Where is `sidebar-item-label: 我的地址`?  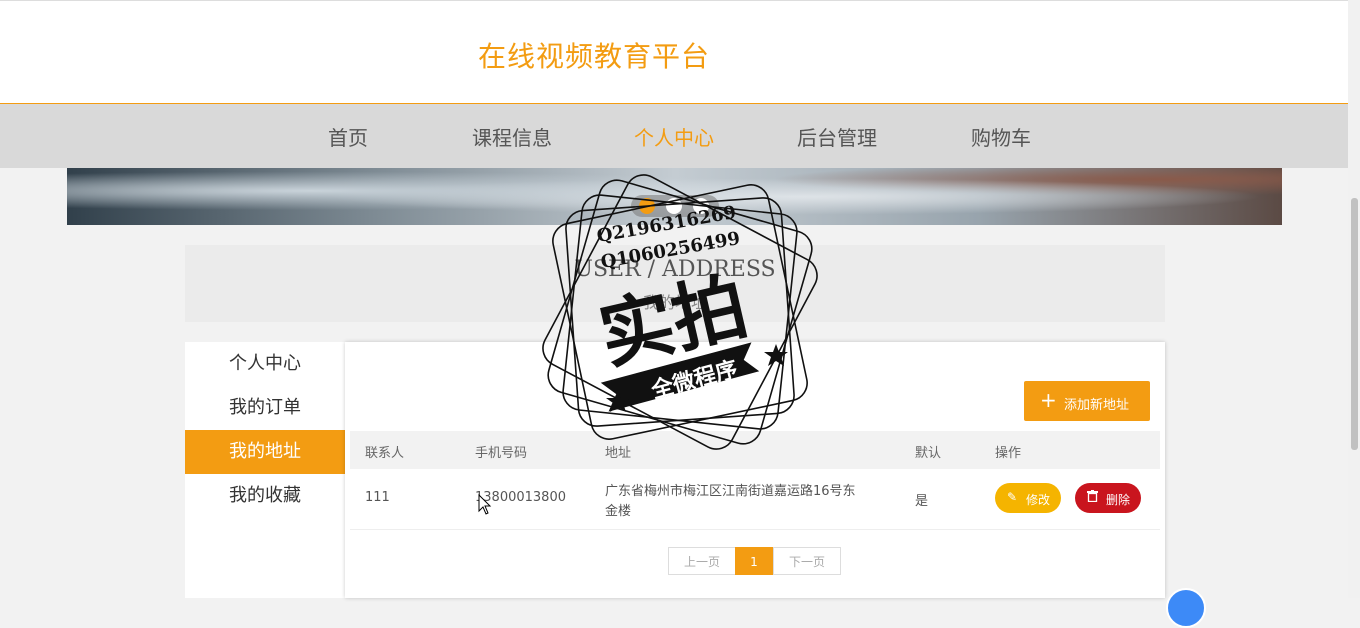
sidebar-item-label: 我的地址 is located at coordinates (265, 451).